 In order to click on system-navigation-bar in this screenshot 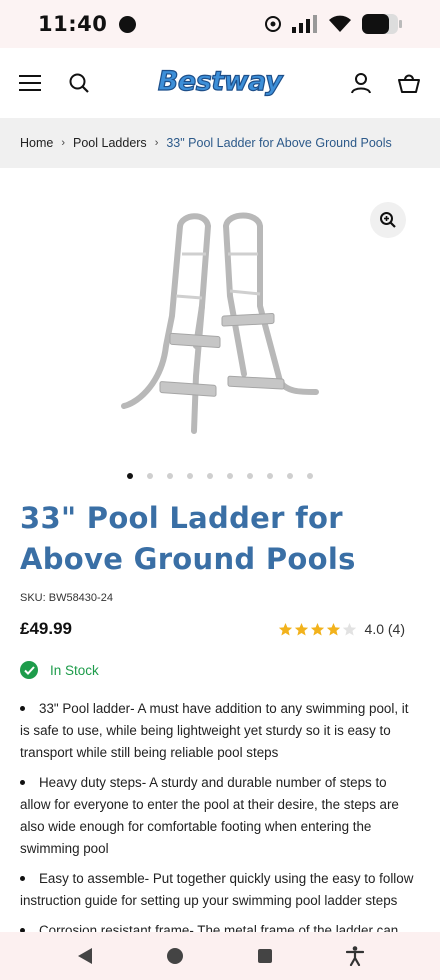, I will do `click(220, 956)`.